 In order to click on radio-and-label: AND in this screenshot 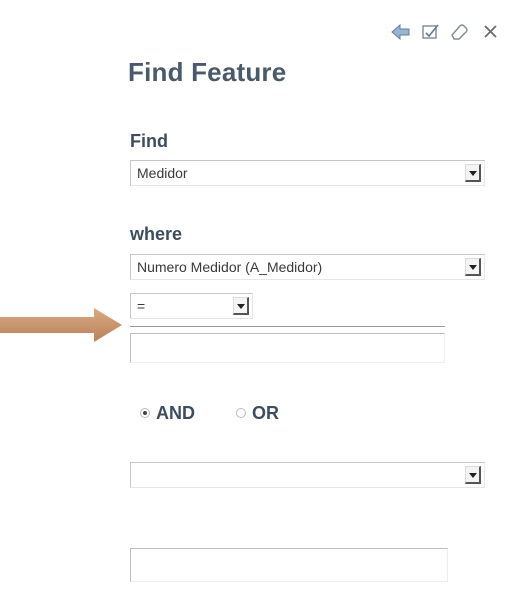, I will do `click(175, 413)`.